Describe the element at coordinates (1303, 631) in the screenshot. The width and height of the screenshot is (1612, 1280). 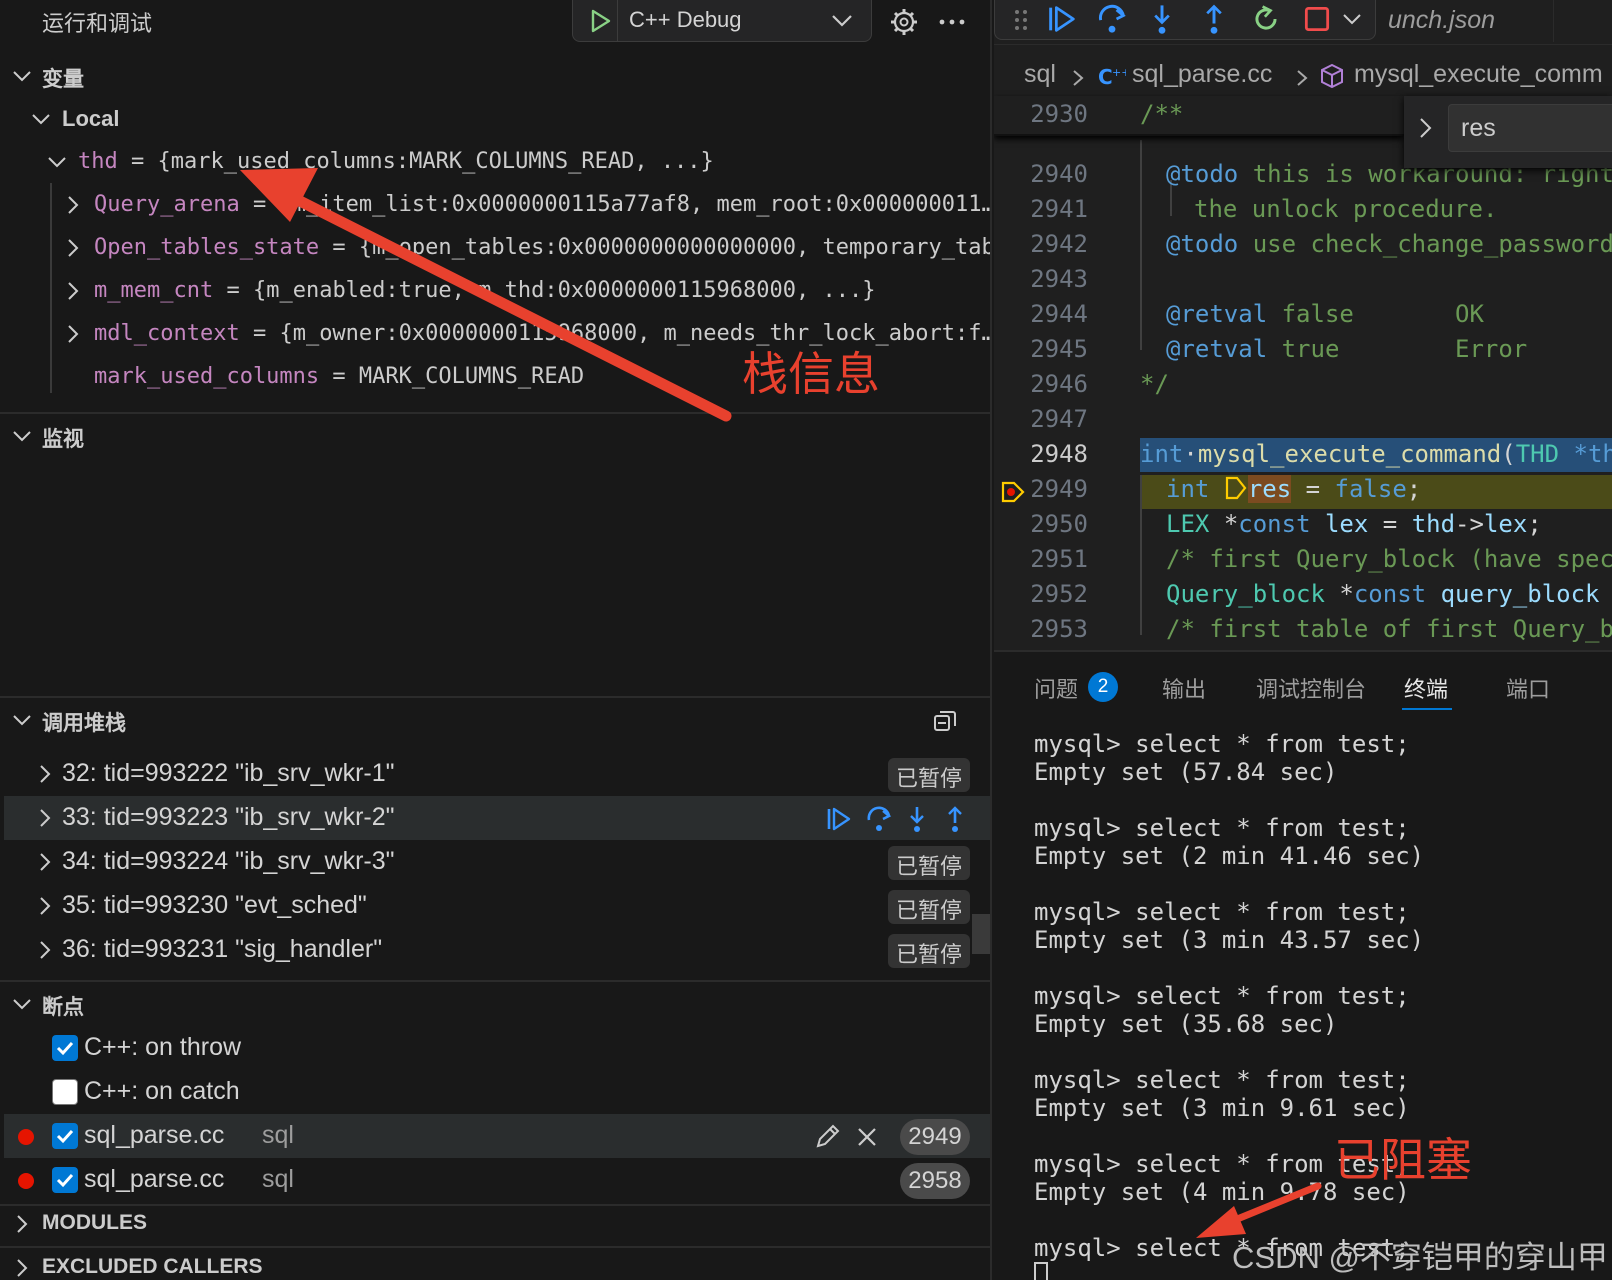
I see `code-line: 2953 /* first table of first Query_b` at that location.